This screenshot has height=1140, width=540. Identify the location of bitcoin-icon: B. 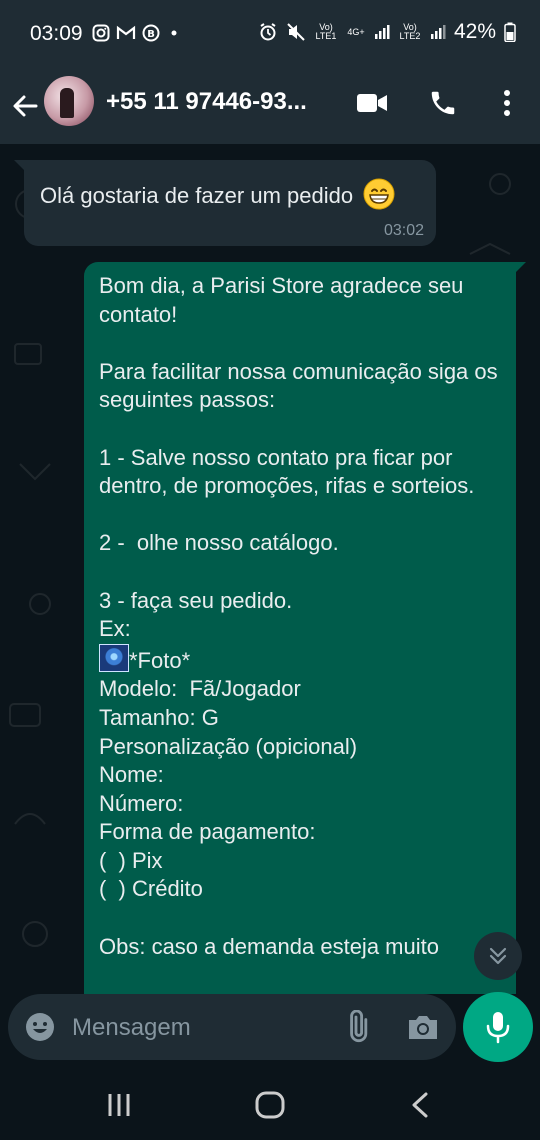
(151, 33).